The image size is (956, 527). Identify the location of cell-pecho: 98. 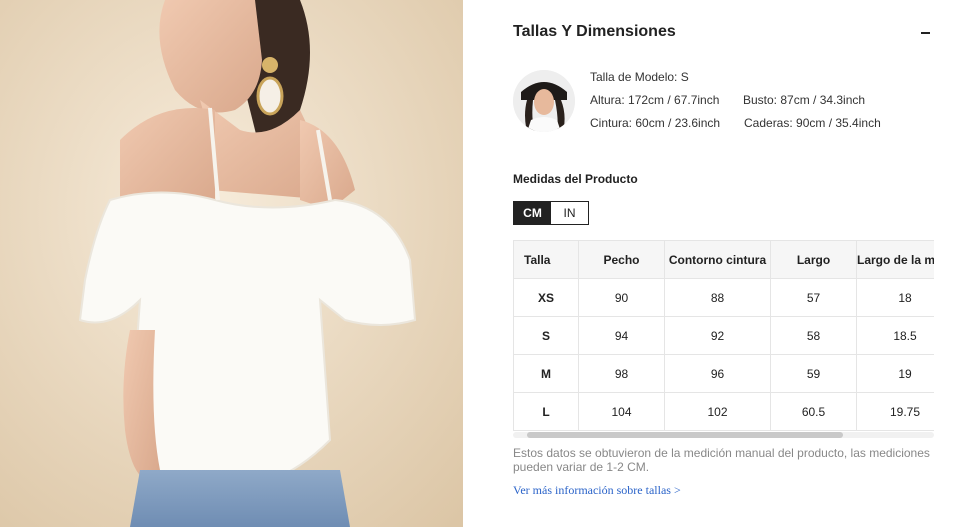
(621, 373).